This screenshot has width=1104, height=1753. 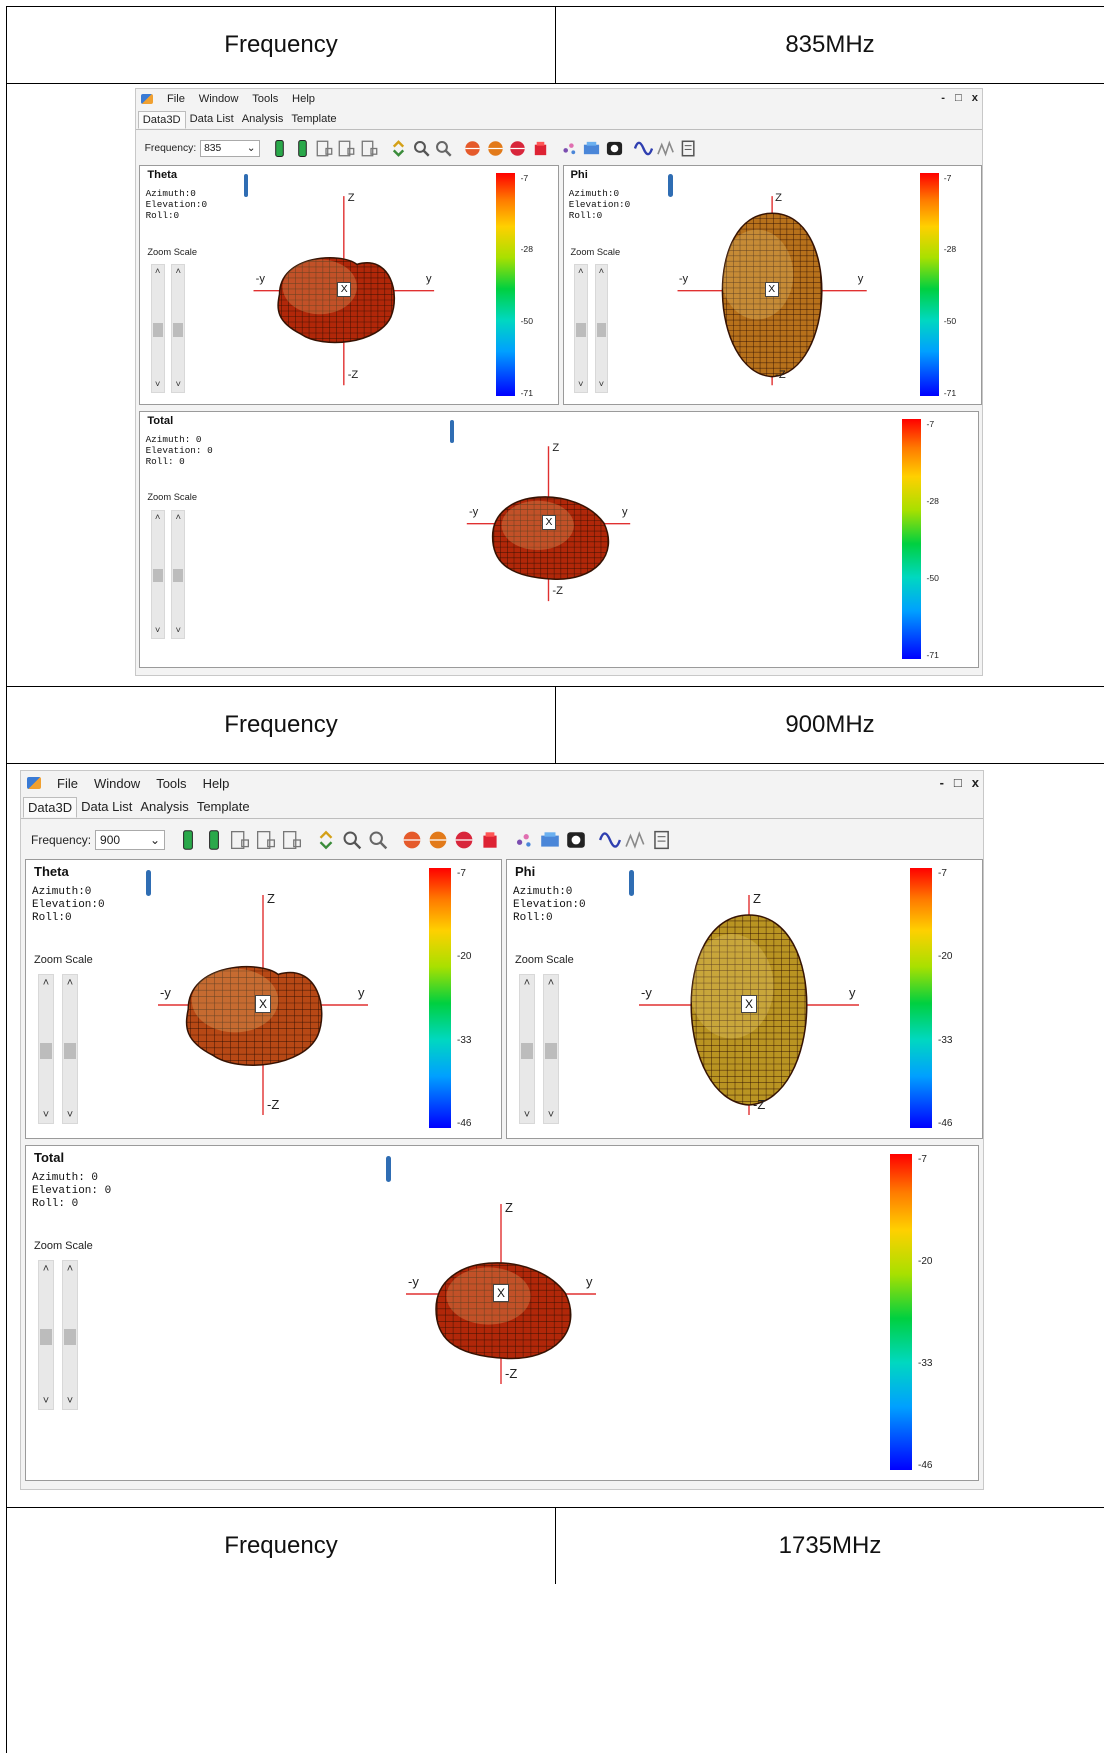 I want to click on table-row-1735: Frequency 1735MHz, so click(x=555, y=1630).